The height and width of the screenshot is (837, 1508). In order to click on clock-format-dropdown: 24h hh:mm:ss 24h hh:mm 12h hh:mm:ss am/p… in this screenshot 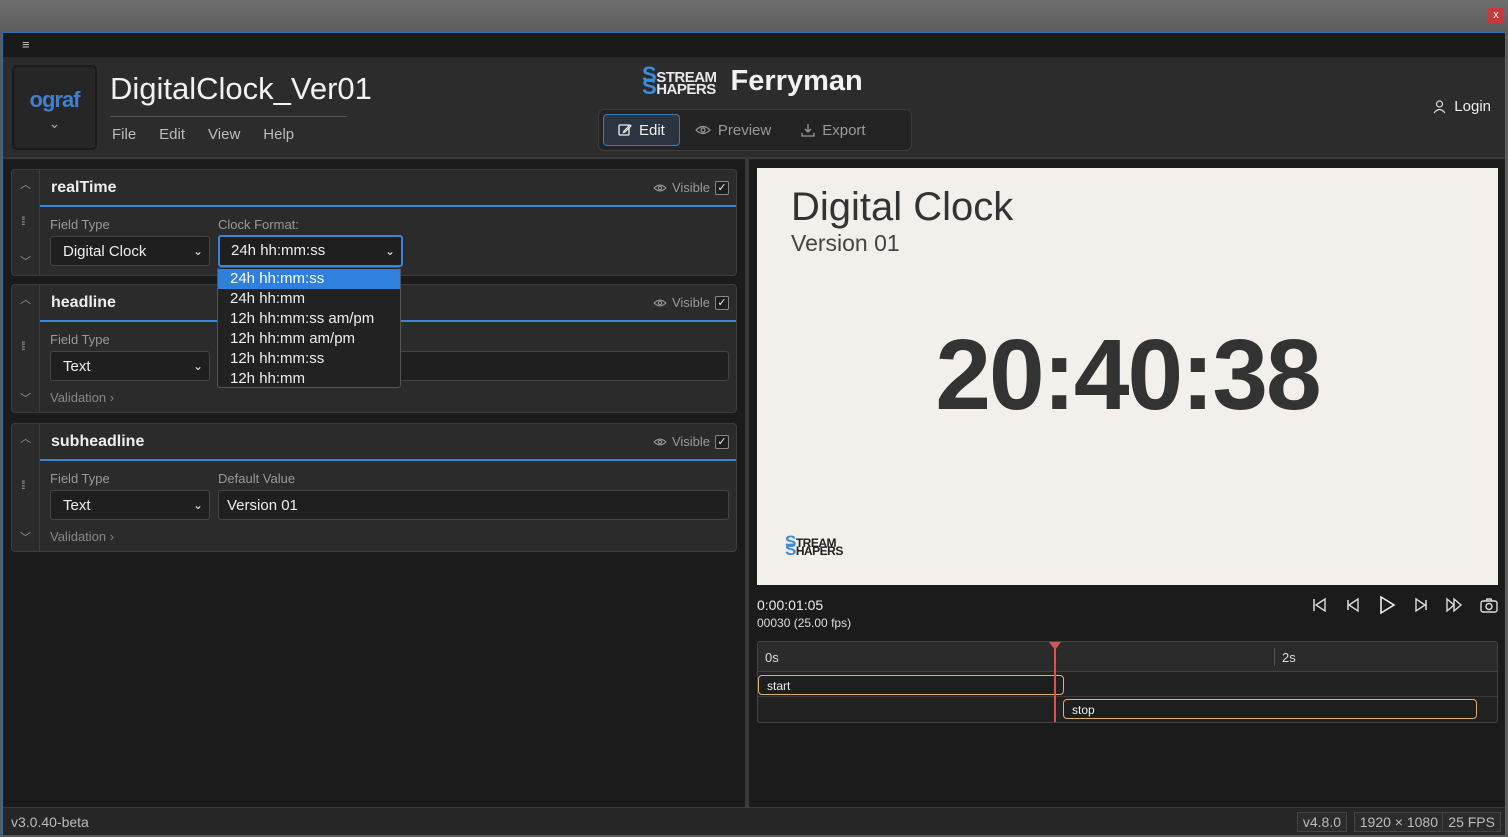, I will do `click(309, 327)`.